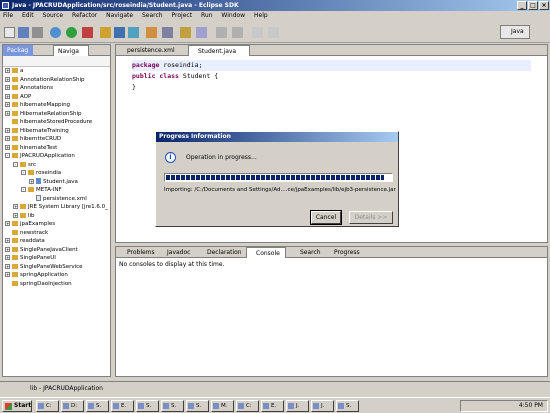 The height and width of the screenshot is (413, 550). I want to click on tree-item: + Student.java, so click(57, 182).